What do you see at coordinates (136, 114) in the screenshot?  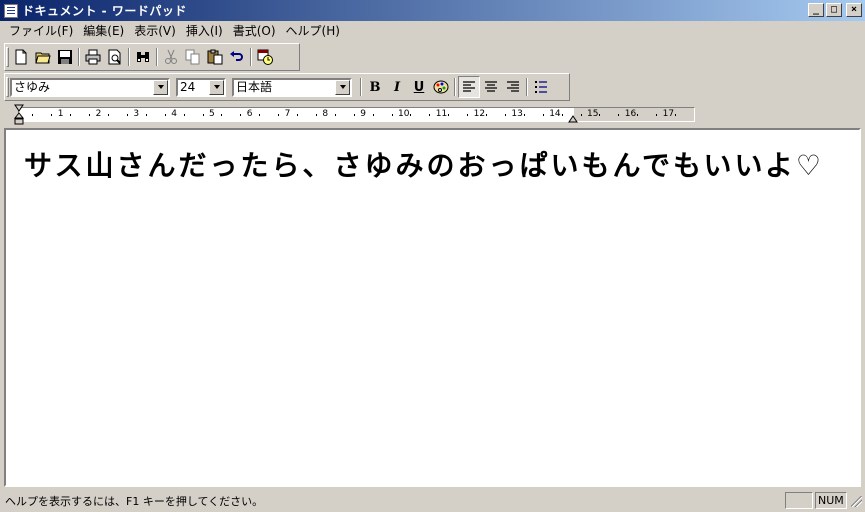 I see `ruler-number: 3` at bounding box center [136, 114].